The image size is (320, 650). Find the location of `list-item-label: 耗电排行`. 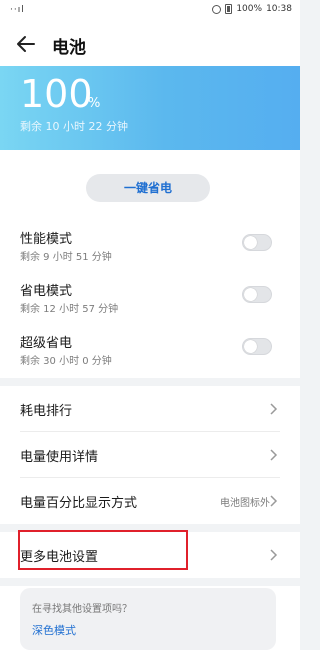

list-item-label: 耗电排行 is located at coordinates (46, 411).